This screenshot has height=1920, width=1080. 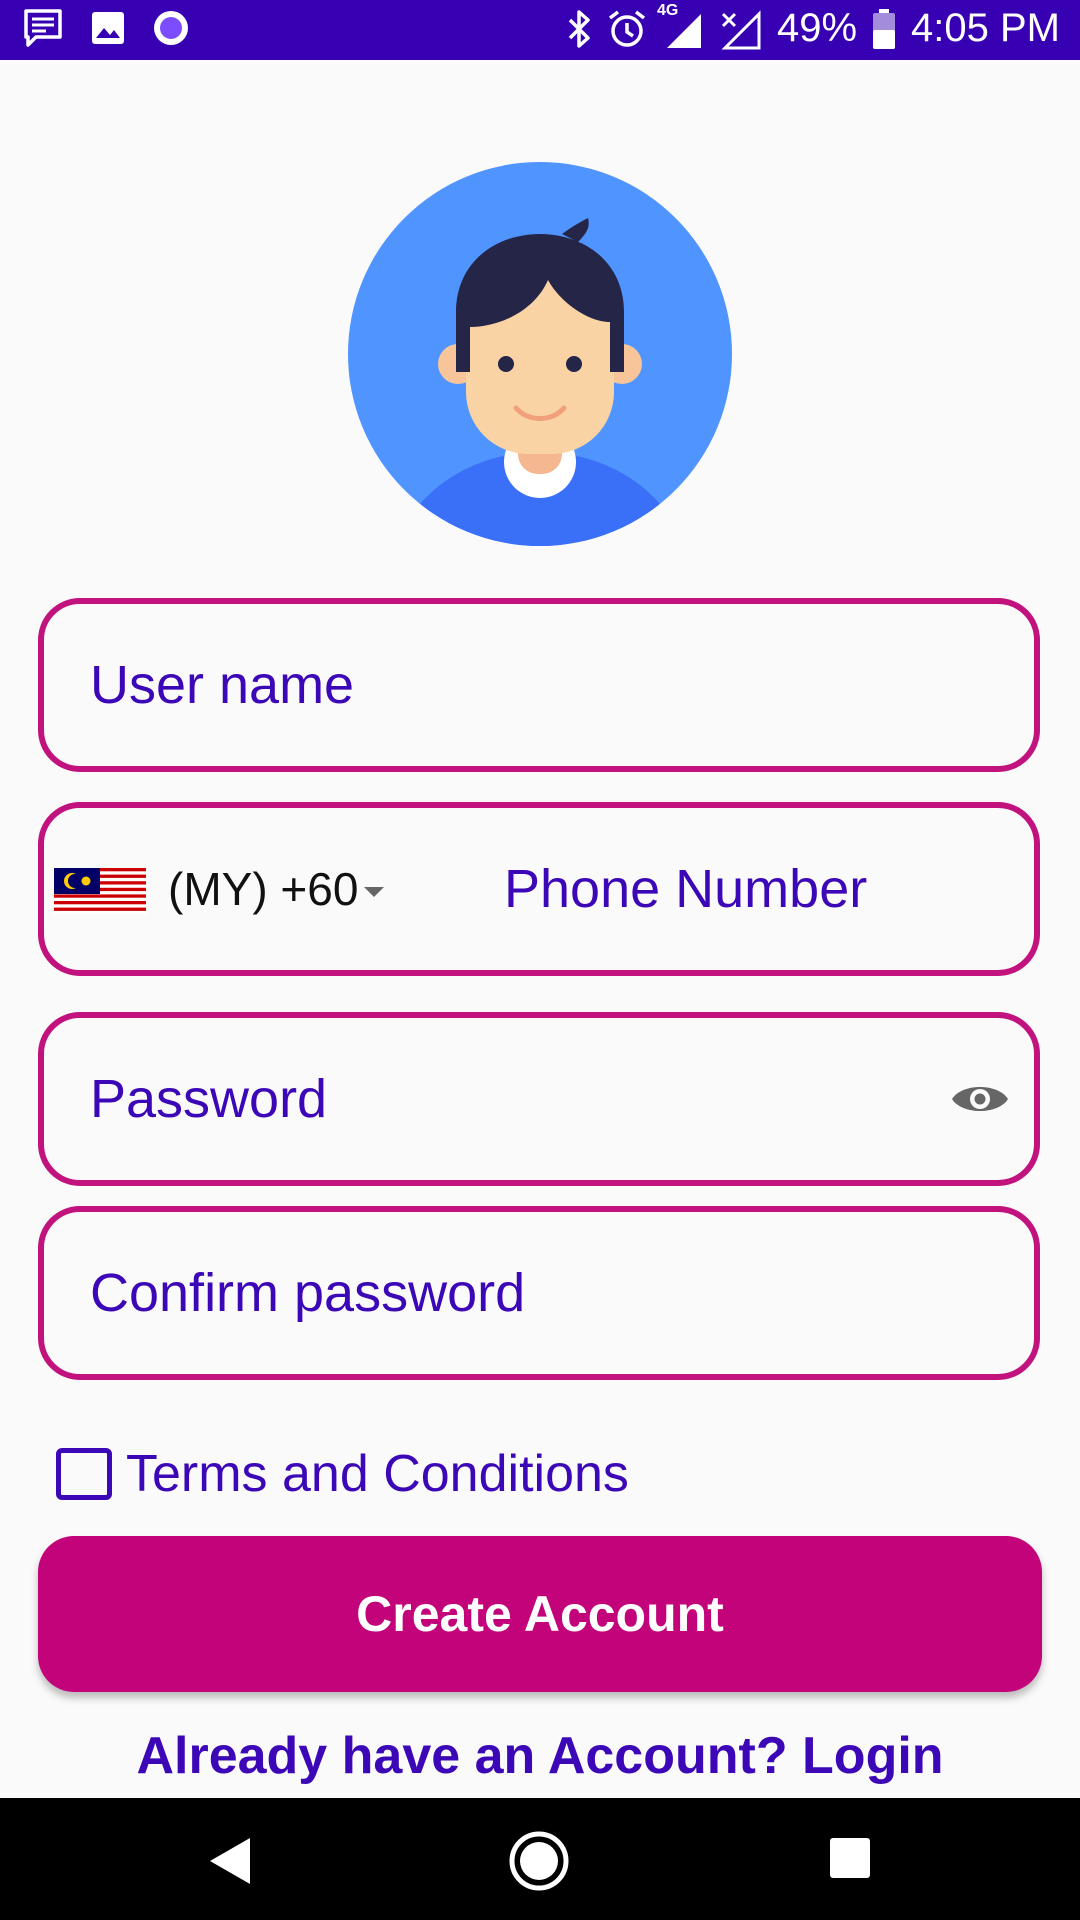 I want to click on dropdown-arrow-icon, so click(x=374, y=892).